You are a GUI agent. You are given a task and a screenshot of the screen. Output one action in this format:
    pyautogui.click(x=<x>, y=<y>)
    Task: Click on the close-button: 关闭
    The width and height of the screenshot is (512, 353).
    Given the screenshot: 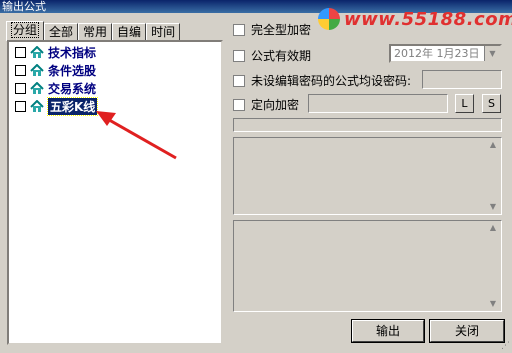 What is the action you would take?
    pyautogui.click(x=467, y=331)
    